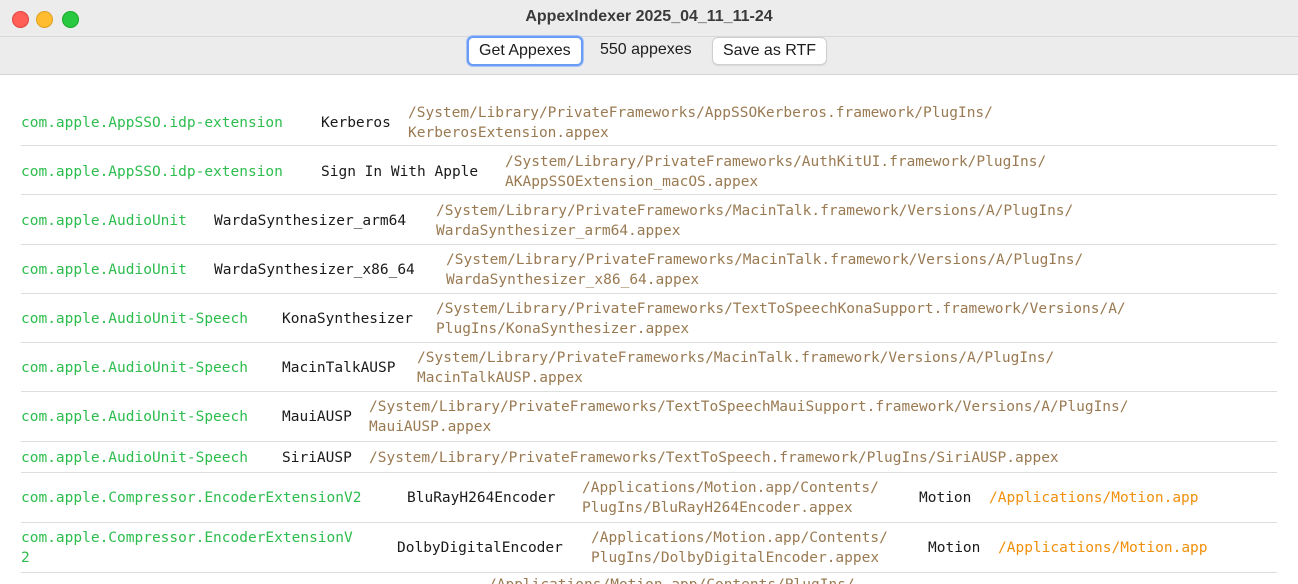  I want to click on appex-path-line2: AKAppSSOExtension_macOS.appex, so click(632, 182).